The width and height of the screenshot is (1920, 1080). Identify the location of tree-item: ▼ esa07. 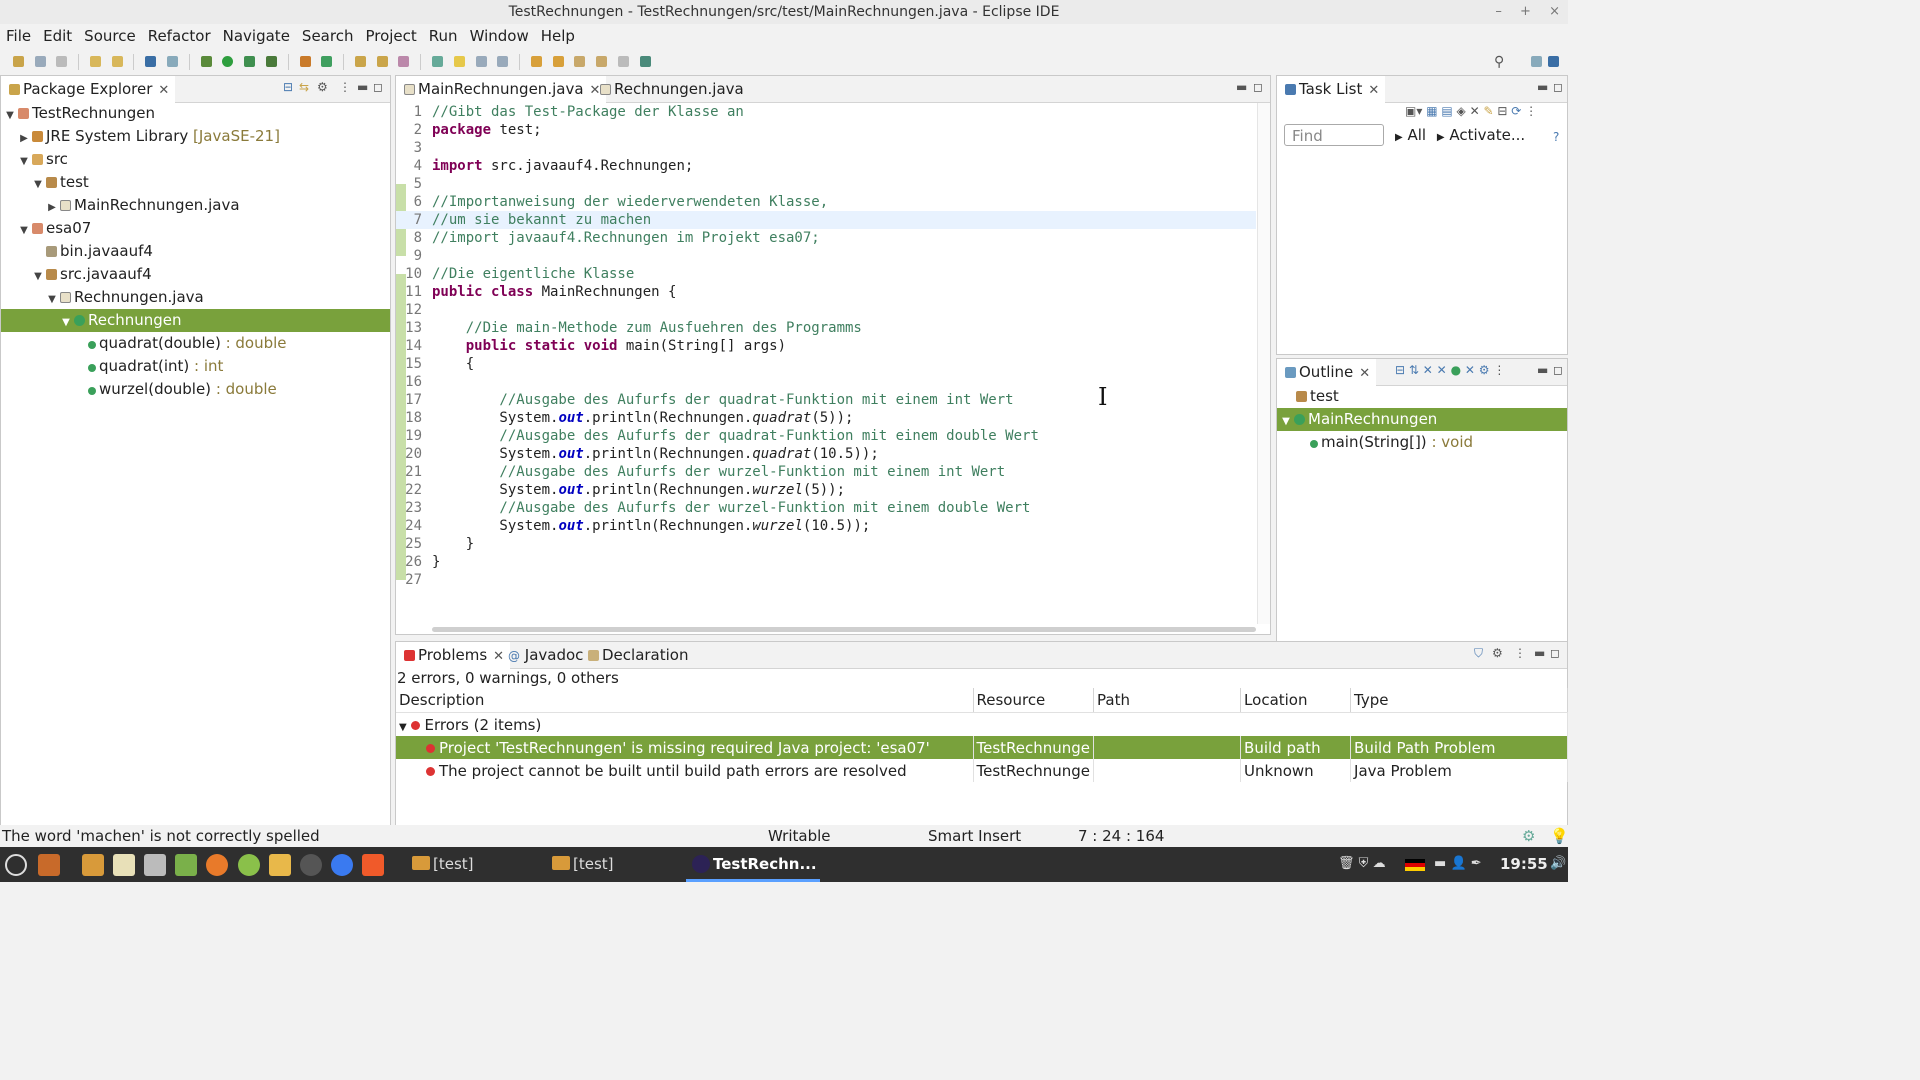
(195, 228).